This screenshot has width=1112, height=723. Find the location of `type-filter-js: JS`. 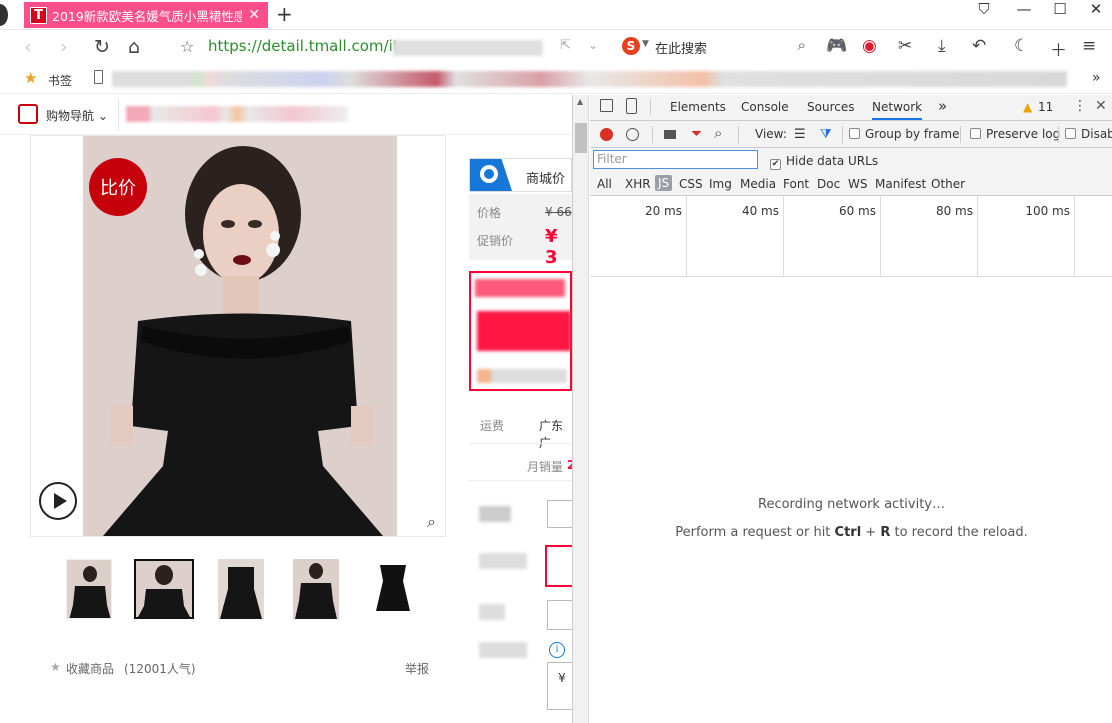

type-filter-js: JS is located at coordinates (664, 183).